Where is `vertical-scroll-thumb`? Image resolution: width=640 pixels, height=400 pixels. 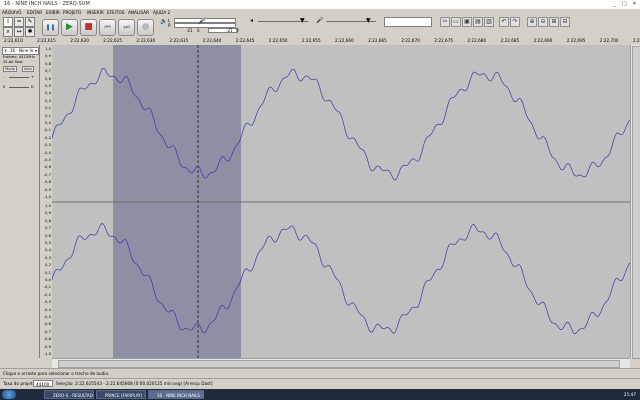
vertical-scroll-thumb is located at coordinates (636, 202).